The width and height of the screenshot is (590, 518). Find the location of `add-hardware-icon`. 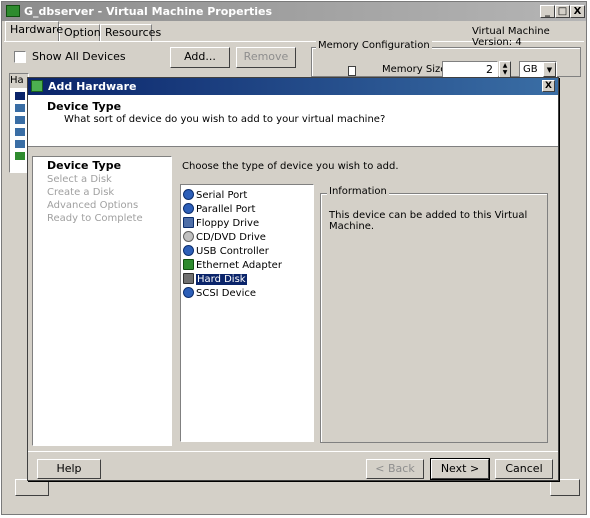

add-hardware-icon is located at coordinates (37, 86).